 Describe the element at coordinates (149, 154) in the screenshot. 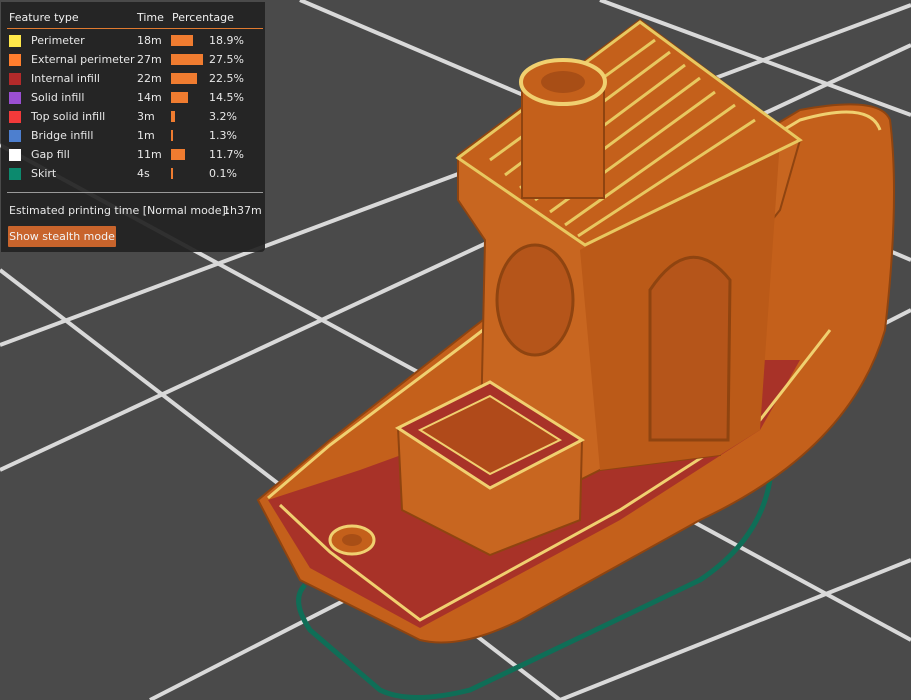

I see `feature-time: 11m` at that location.